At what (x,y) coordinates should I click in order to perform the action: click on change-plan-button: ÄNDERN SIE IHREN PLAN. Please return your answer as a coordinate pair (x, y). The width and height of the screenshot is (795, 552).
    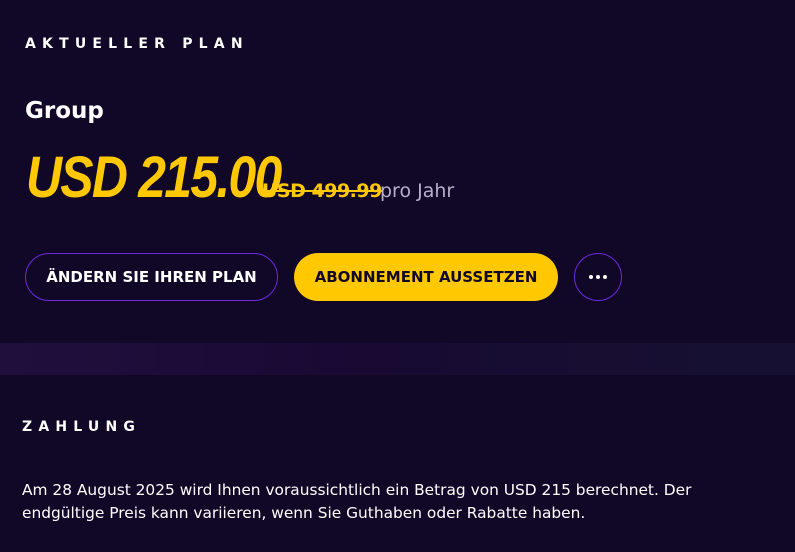
    Looking at the image, I should click on (151, 277).